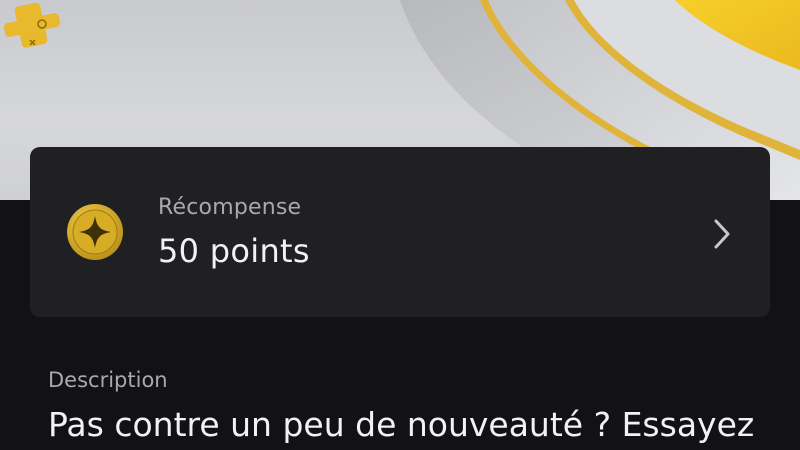 This screenshot has width=800, height=450. What do you see at coordinates (401, 424) in the screenshot?
I see `description-text: Pas contre un peu de nouveauté ? Essayez` at bounding box center [401, 424].